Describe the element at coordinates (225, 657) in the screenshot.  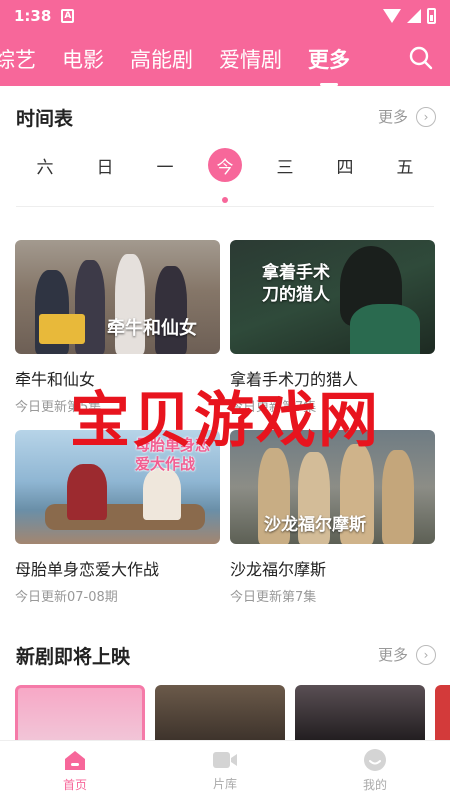
I see `upcoming-header: 新剧即将上映 更多 ›` at that location.